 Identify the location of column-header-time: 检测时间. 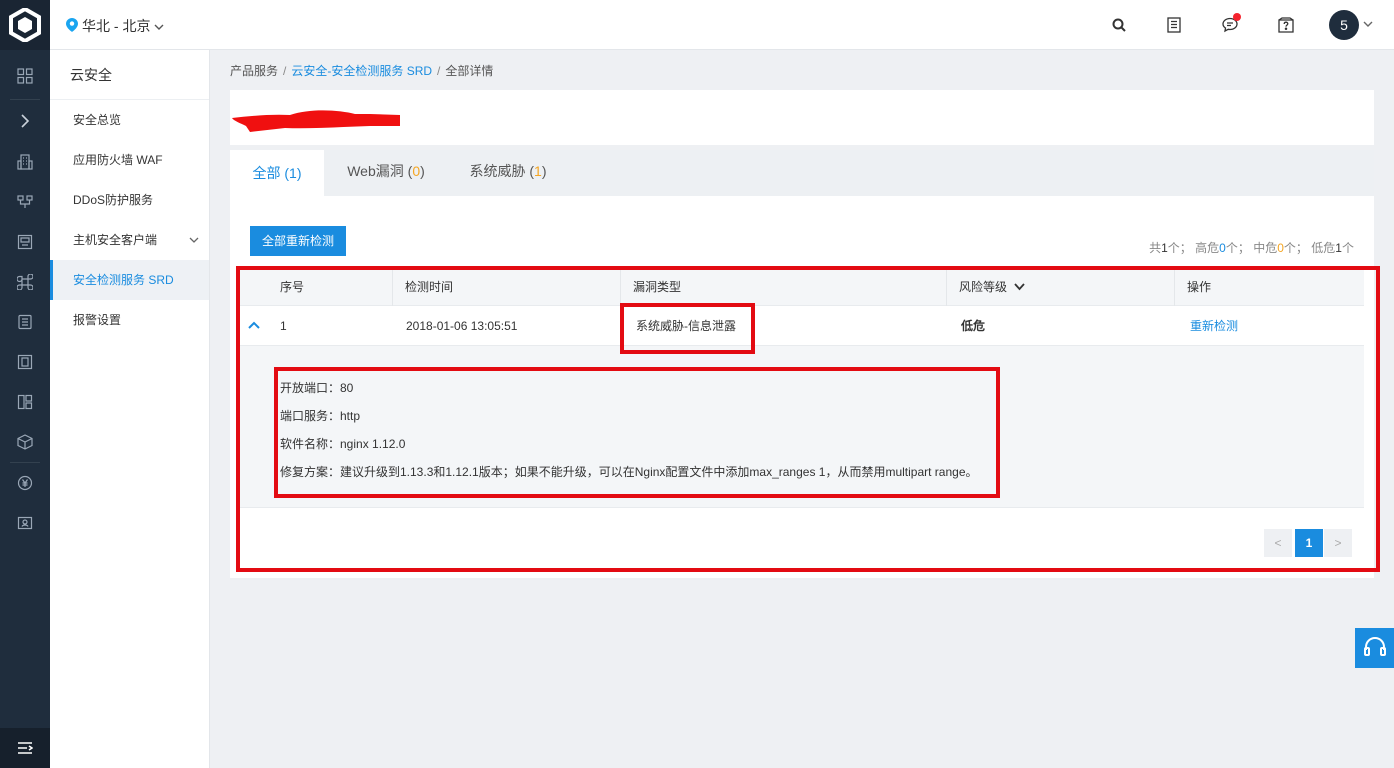
(506, 288).